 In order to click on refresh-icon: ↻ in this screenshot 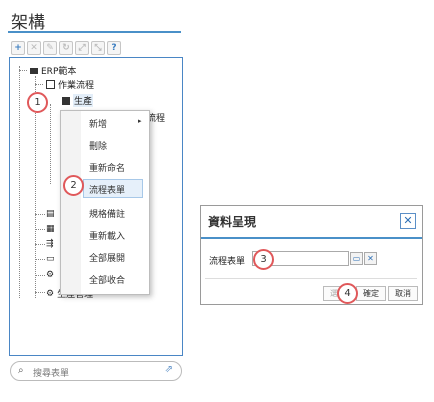, I will do `click(66, 48)`.